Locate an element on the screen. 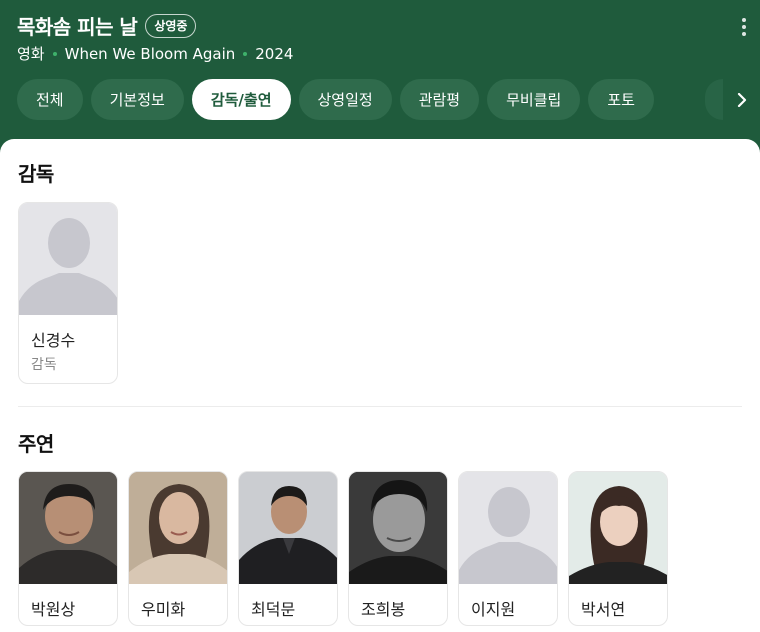  person-name: 신경수 is located at coordinates (53, 340).